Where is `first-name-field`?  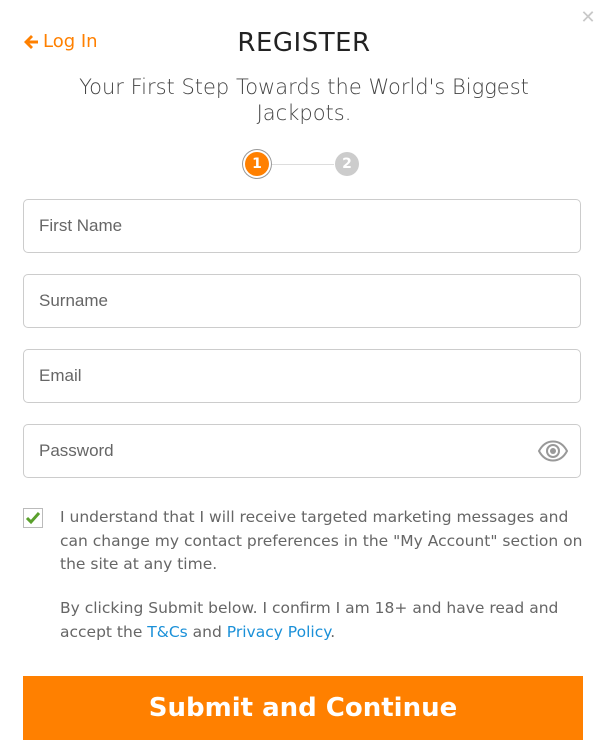
first-name-field is located at coordinates (302, 226).